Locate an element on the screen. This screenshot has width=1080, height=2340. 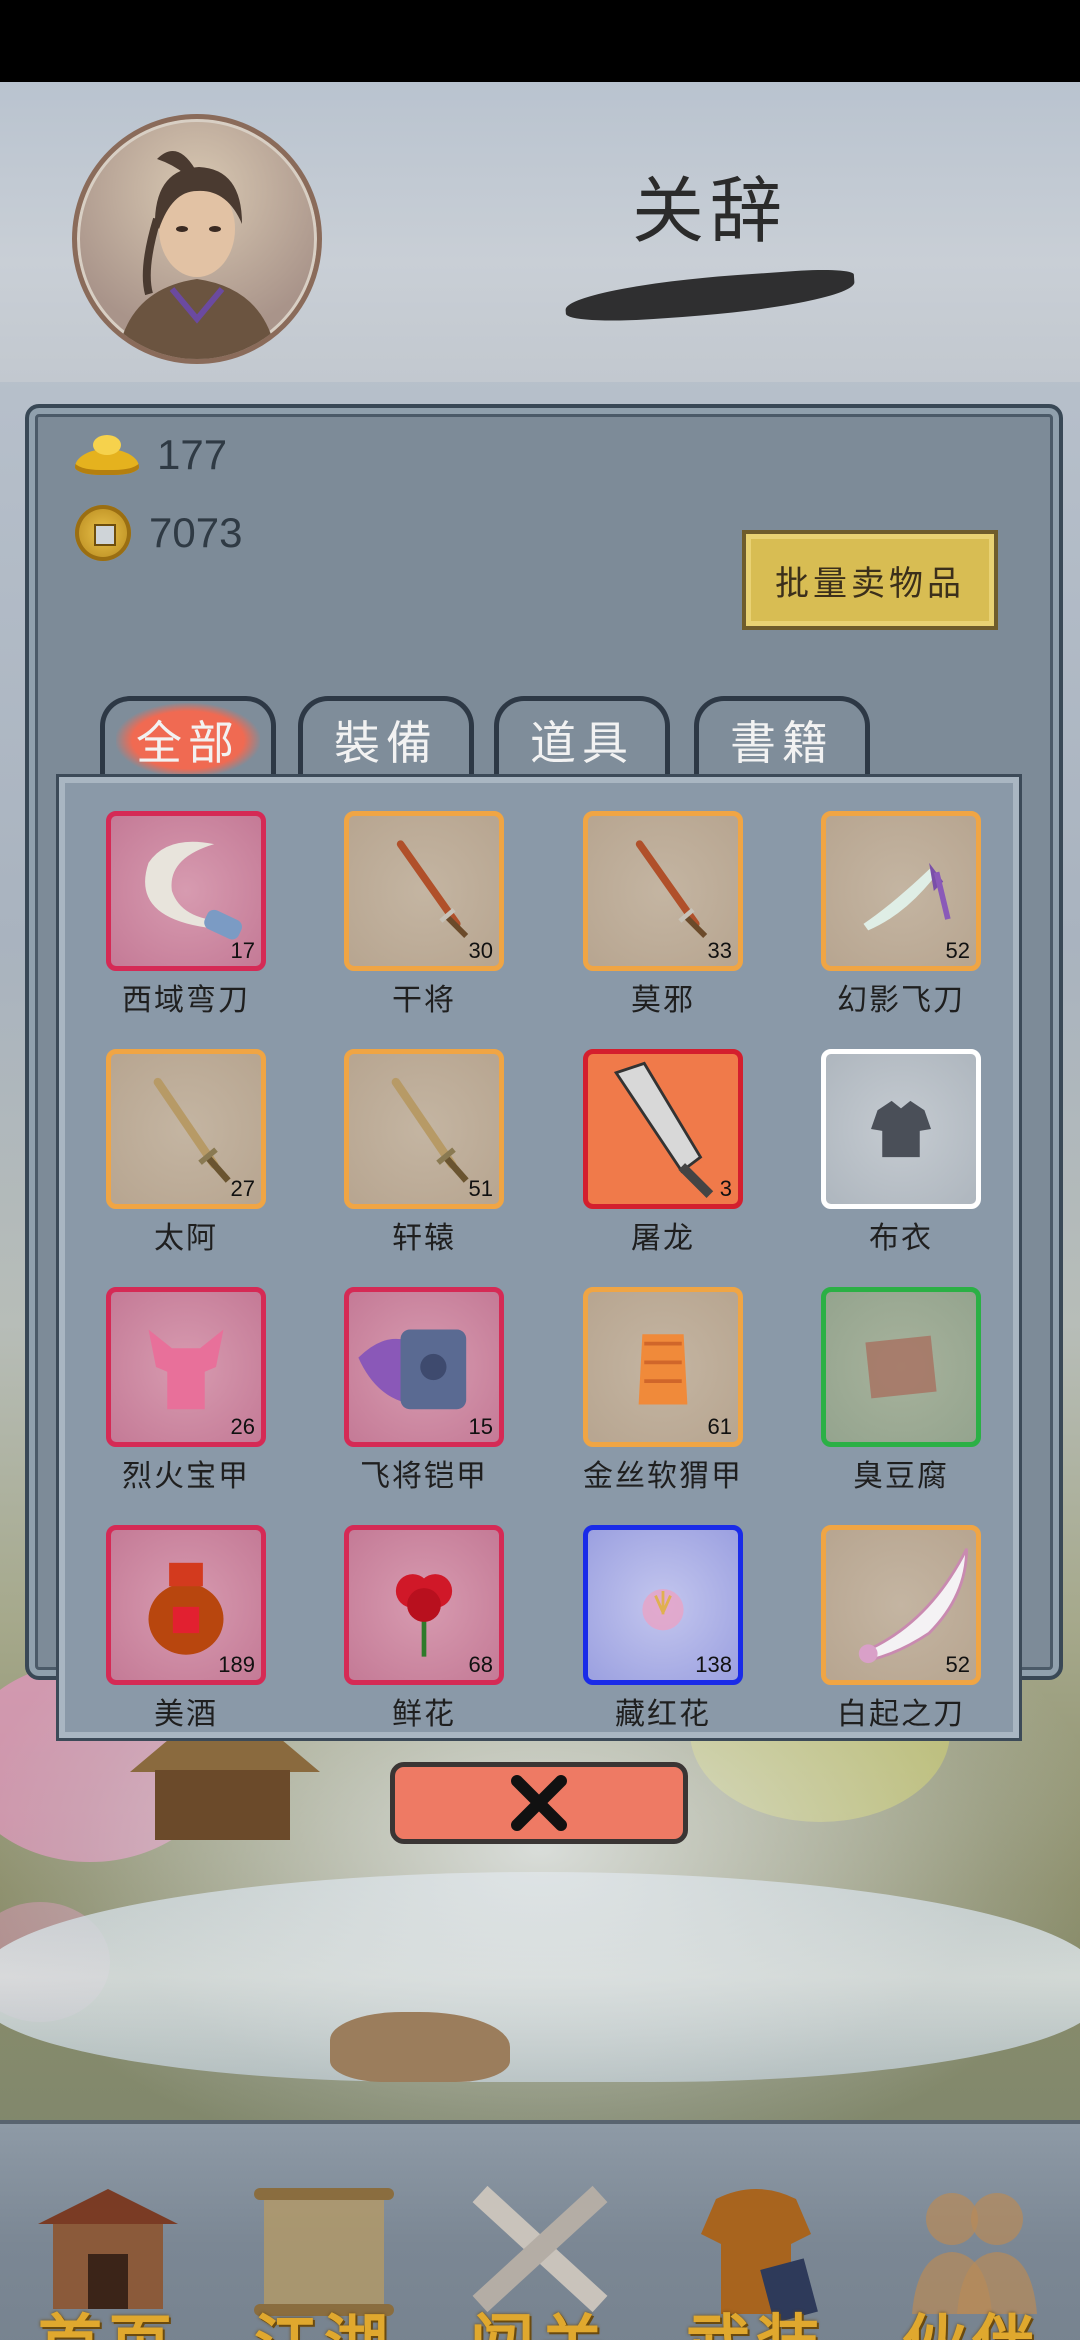
close-button is located at coordinates (539, 1803).